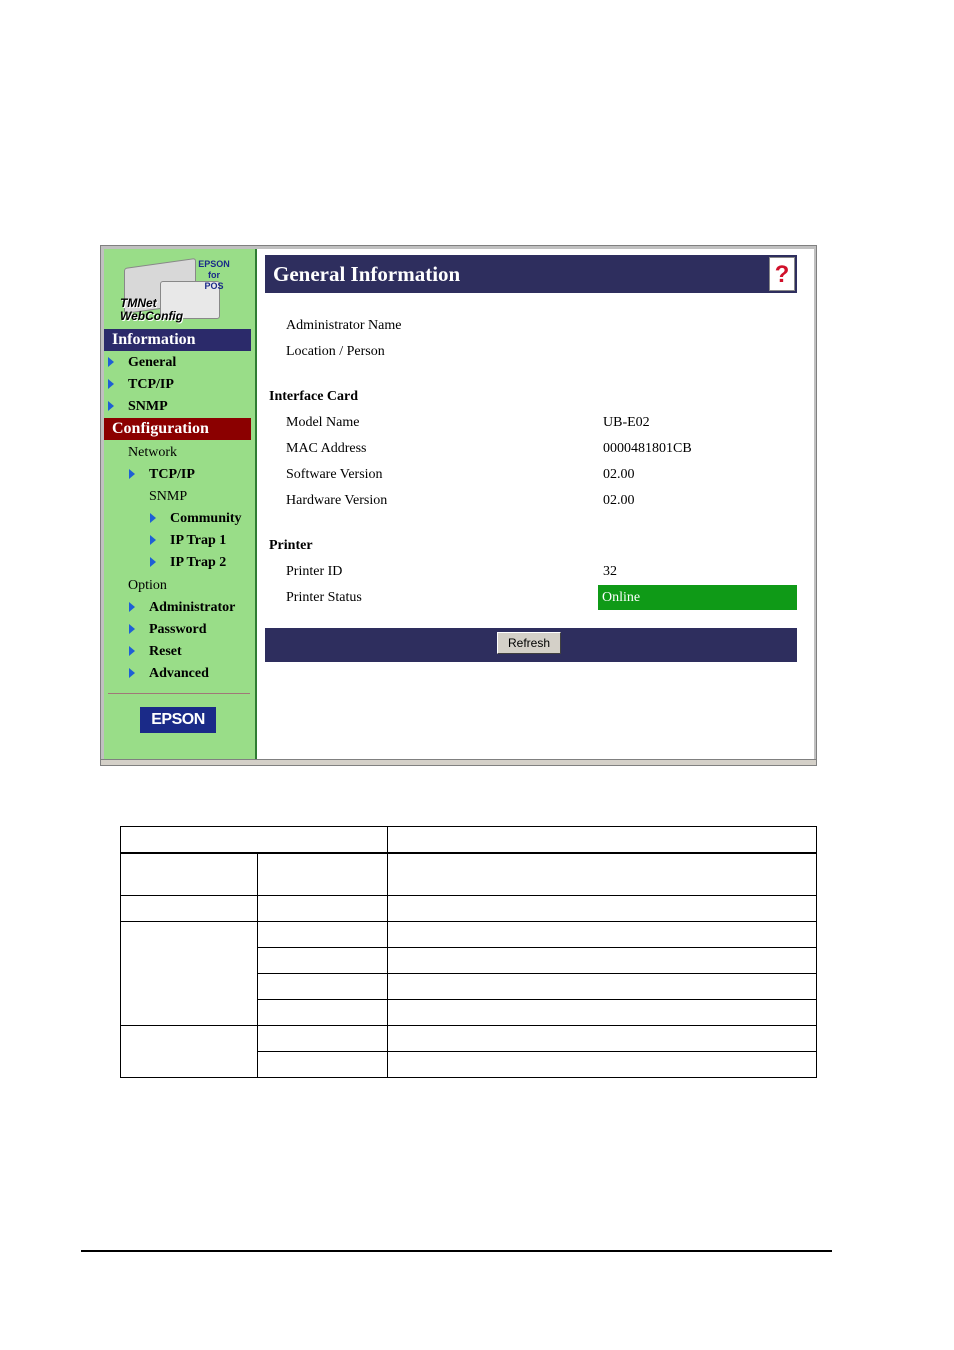 The height and width of the screenshot is (1350, 954). What do you see at coordinates (314, 396) in the screenshot?
I see `interface-card-heading: Interface Card` at bounding box center [314, 396].